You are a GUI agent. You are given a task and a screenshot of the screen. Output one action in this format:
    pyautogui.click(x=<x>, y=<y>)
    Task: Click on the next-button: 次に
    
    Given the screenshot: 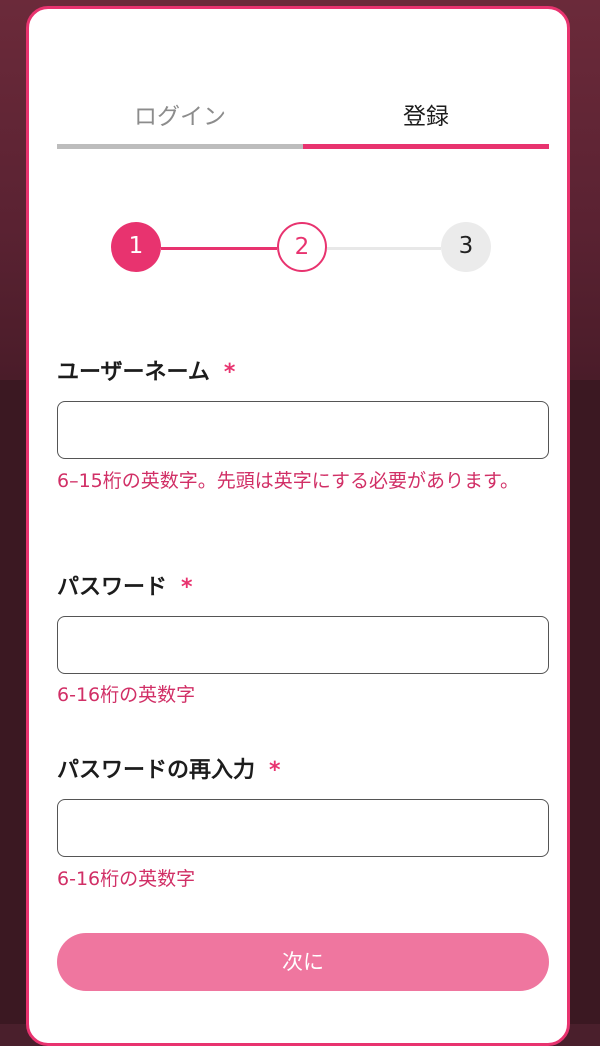 What is the action you would take?
    pyautogui.click(x=303, y=962)
    